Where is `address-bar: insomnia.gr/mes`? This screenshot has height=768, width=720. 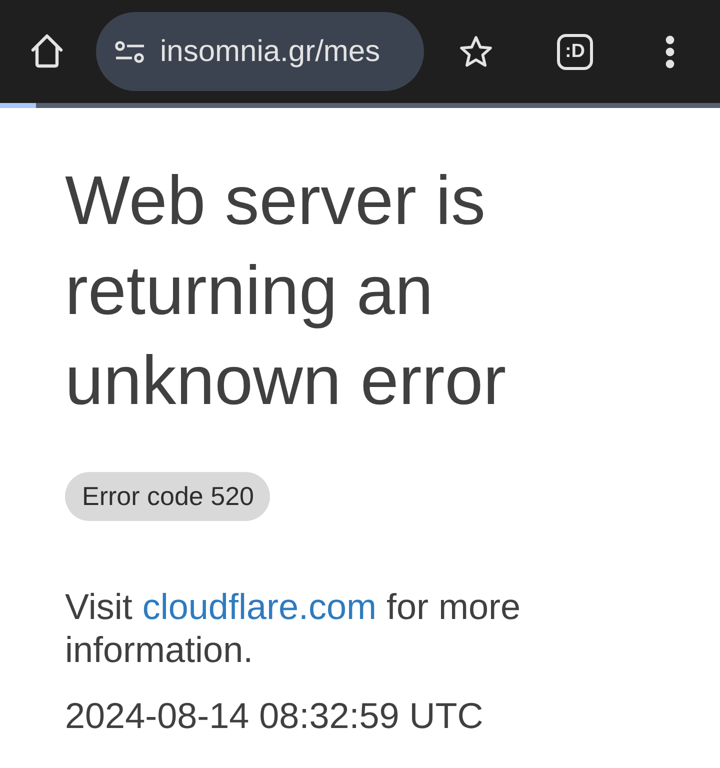
address-bar: insomnia.gr/mes is located at coordinates (260, 51).